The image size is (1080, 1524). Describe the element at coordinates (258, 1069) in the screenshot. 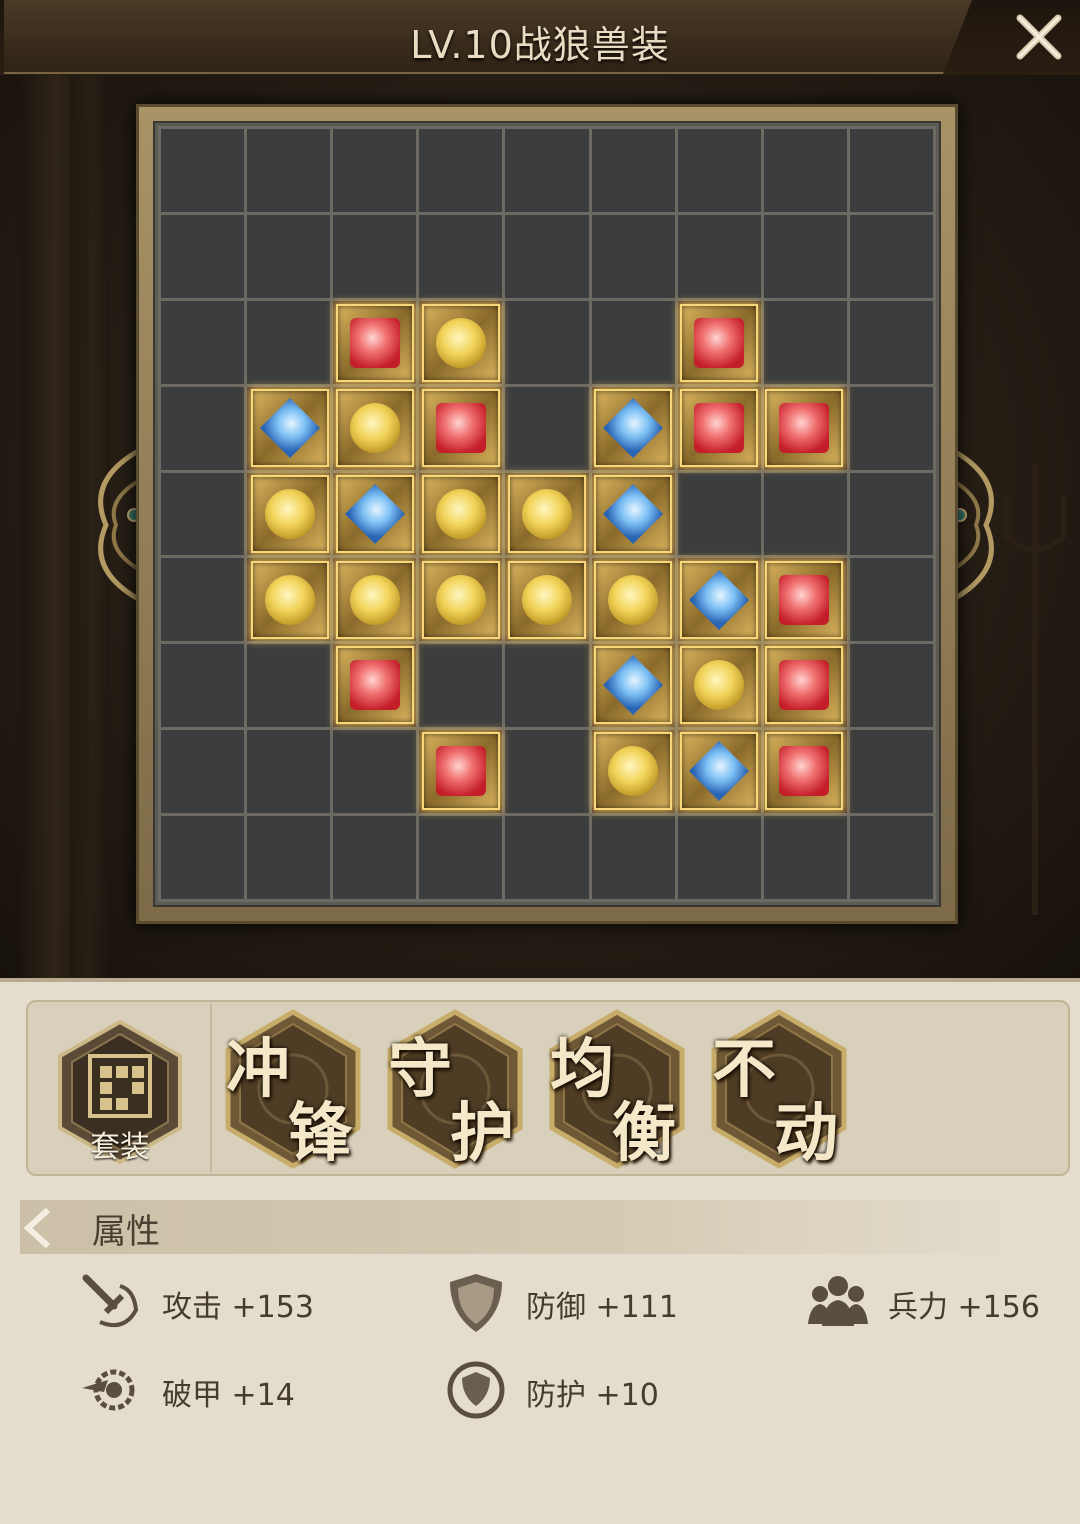

I see `badge-glyph-top: 冲` at that location.